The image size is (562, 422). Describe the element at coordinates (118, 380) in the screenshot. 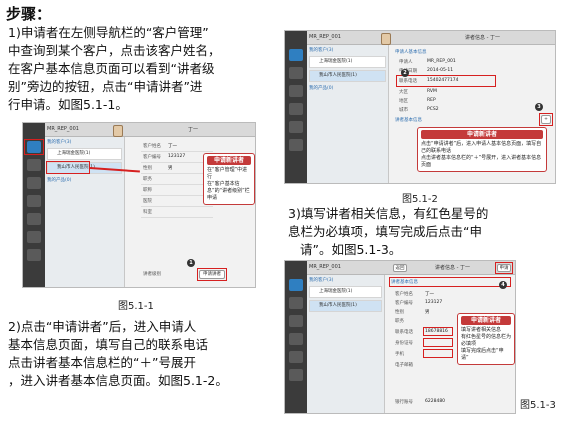

I see `step2-line: ，进入讲者基本信息页面。如图5.1-2。` at that location.